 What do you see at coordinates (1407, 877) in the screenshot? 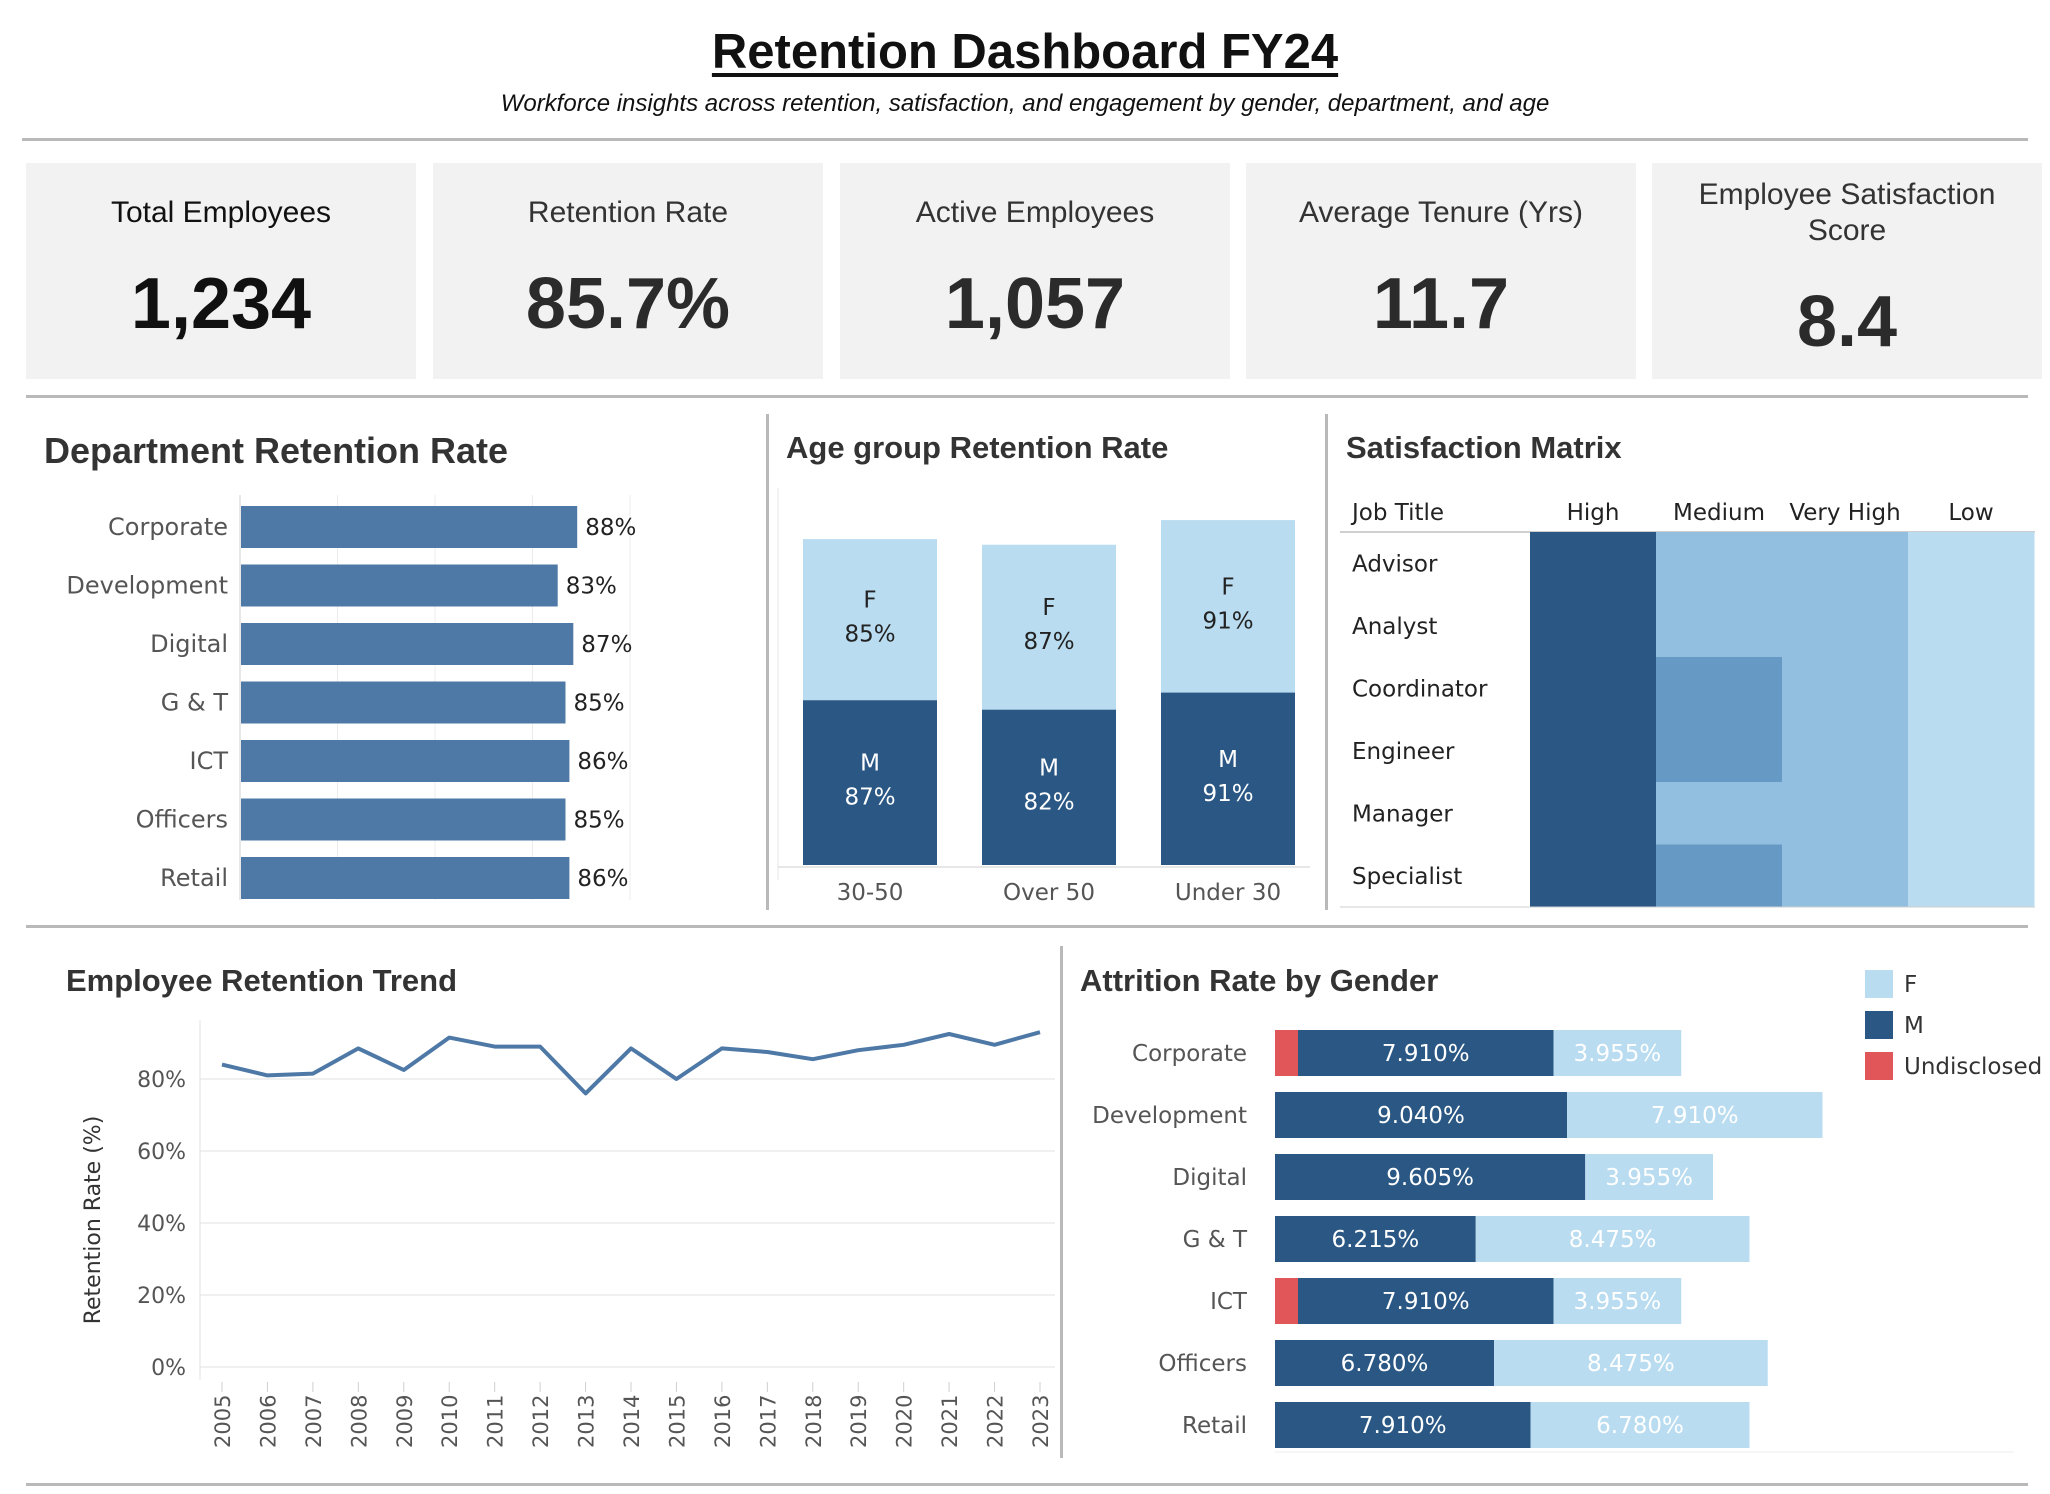
I see `row-label: Specialist` at bounding box center [1407, 877].